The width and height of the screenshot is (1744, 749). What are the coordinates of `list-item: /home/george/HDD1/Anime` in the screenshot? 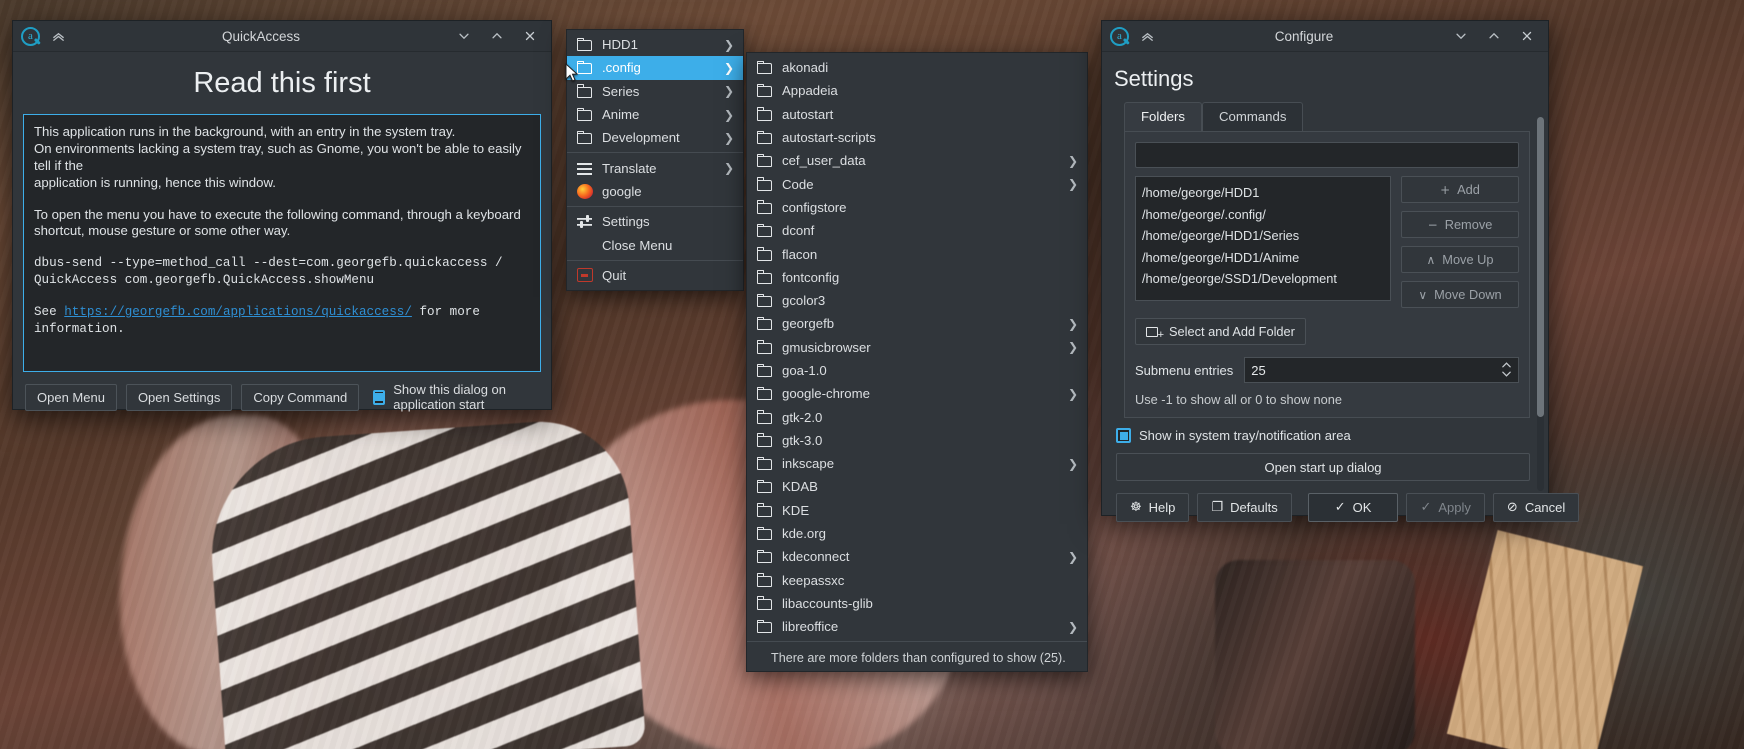 It's located at (1263, 258).